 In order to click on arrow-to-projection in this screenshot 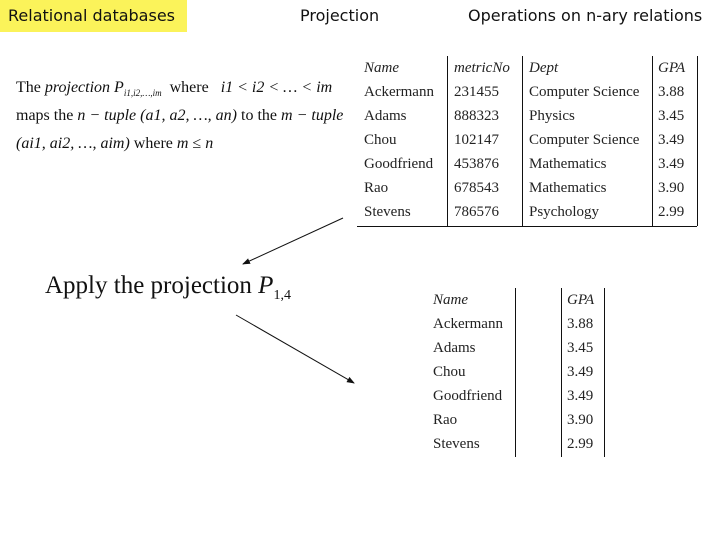, I will do `click(293, 241)`.